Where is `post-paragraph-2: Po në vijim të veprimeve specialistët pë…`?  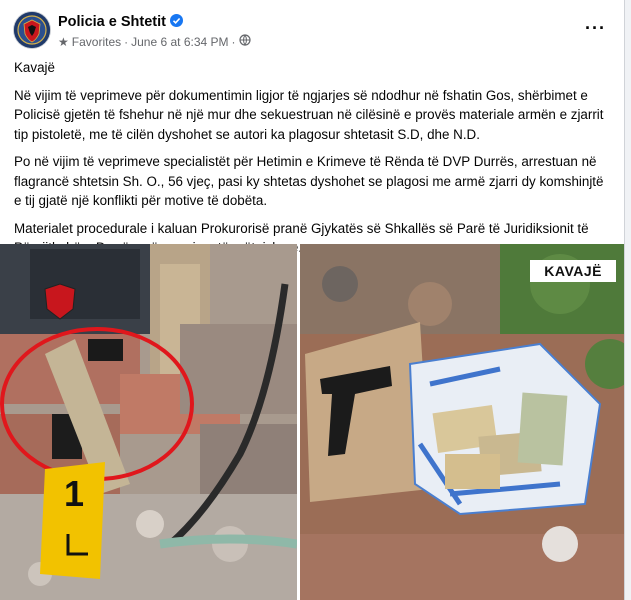 post-paragraph-2: Po në vijim të veprimeve specialistët pë… is located at coordinates (309, 181).